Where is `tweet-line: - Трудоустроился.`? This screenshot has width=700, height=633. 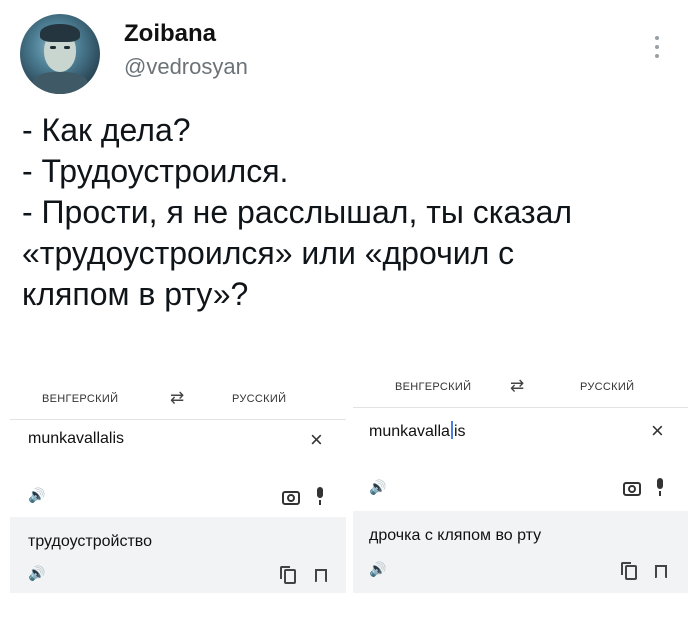 tweet-line: - Трудоустроился. is located at coordinates (155, 171).